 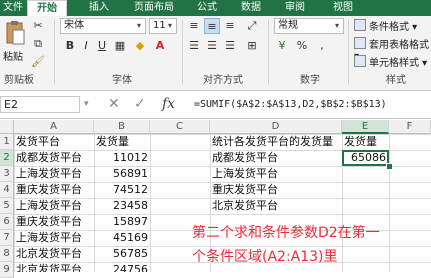 What do you see at coordinates (288, 25) in the screenshot?
I see `number-format-value: 常规` at bounding box center [288, 25].